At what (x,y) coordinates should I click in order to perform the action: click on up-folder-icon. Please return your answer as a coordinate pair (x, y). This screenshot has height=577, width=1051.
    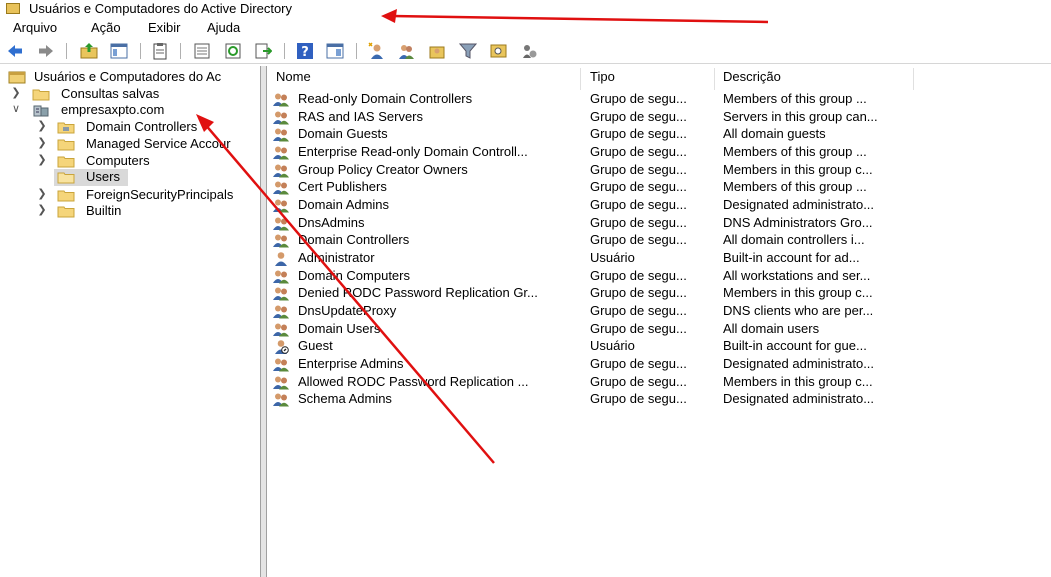
    Looking at the image, I should click on (89, 51).